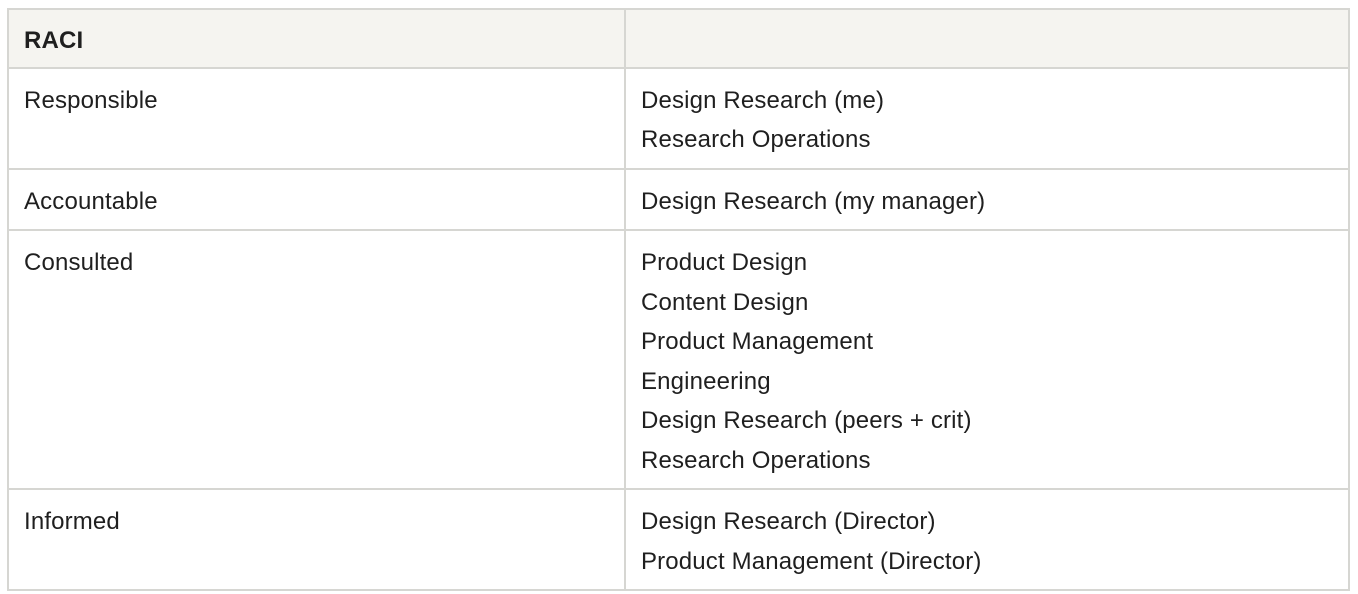 The height and width of the screenshot is (594, 1358). What do you see at coordinates (811, 561) in the screenshot?
I see `party-item: Product Management (Director)` at bounding box center [811, 561].